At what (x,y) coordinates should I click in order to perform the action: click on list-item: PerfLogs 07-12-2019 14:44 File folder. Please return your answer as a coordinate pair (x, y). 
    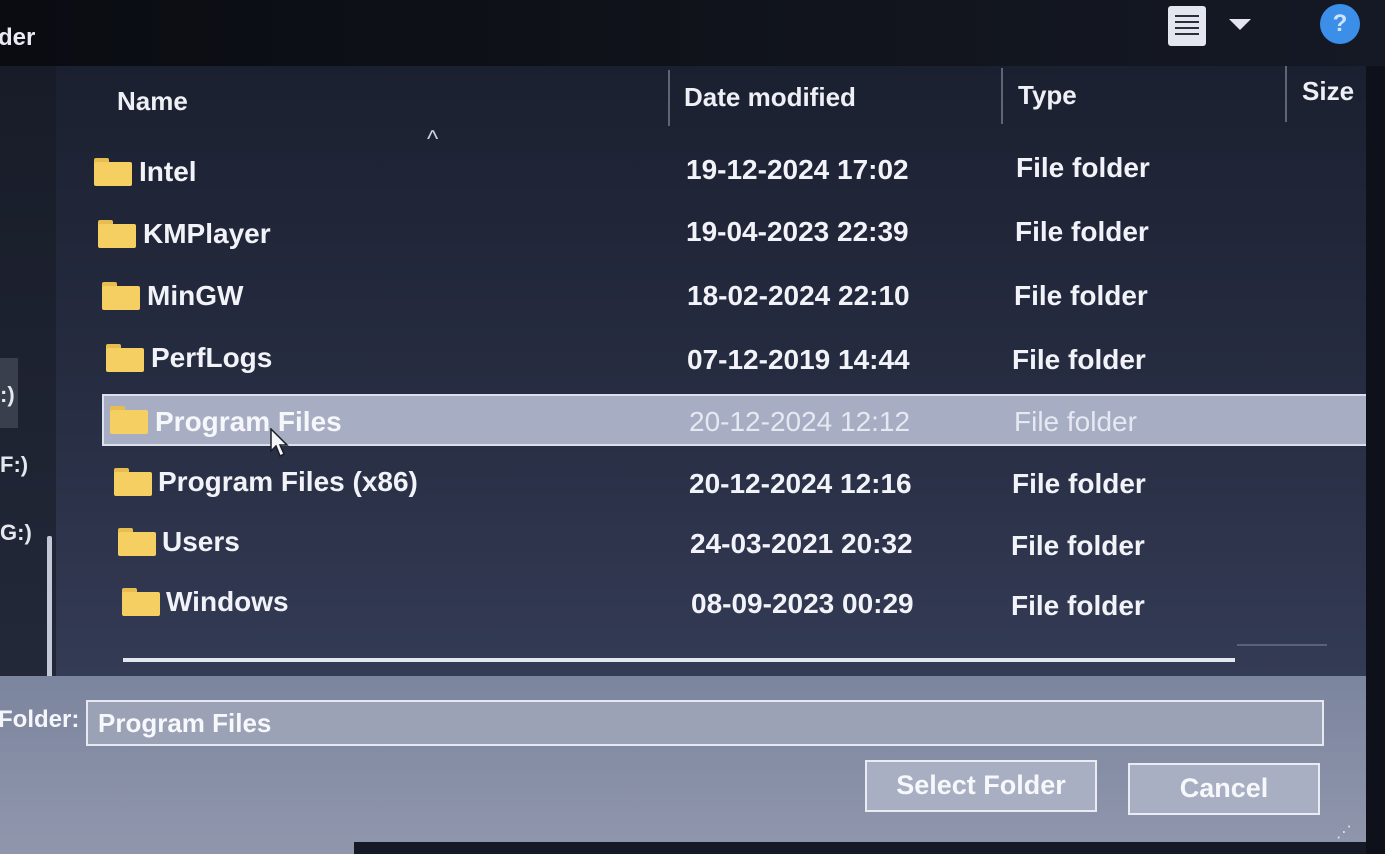
    Looking at the image, I should click on (743, 358).